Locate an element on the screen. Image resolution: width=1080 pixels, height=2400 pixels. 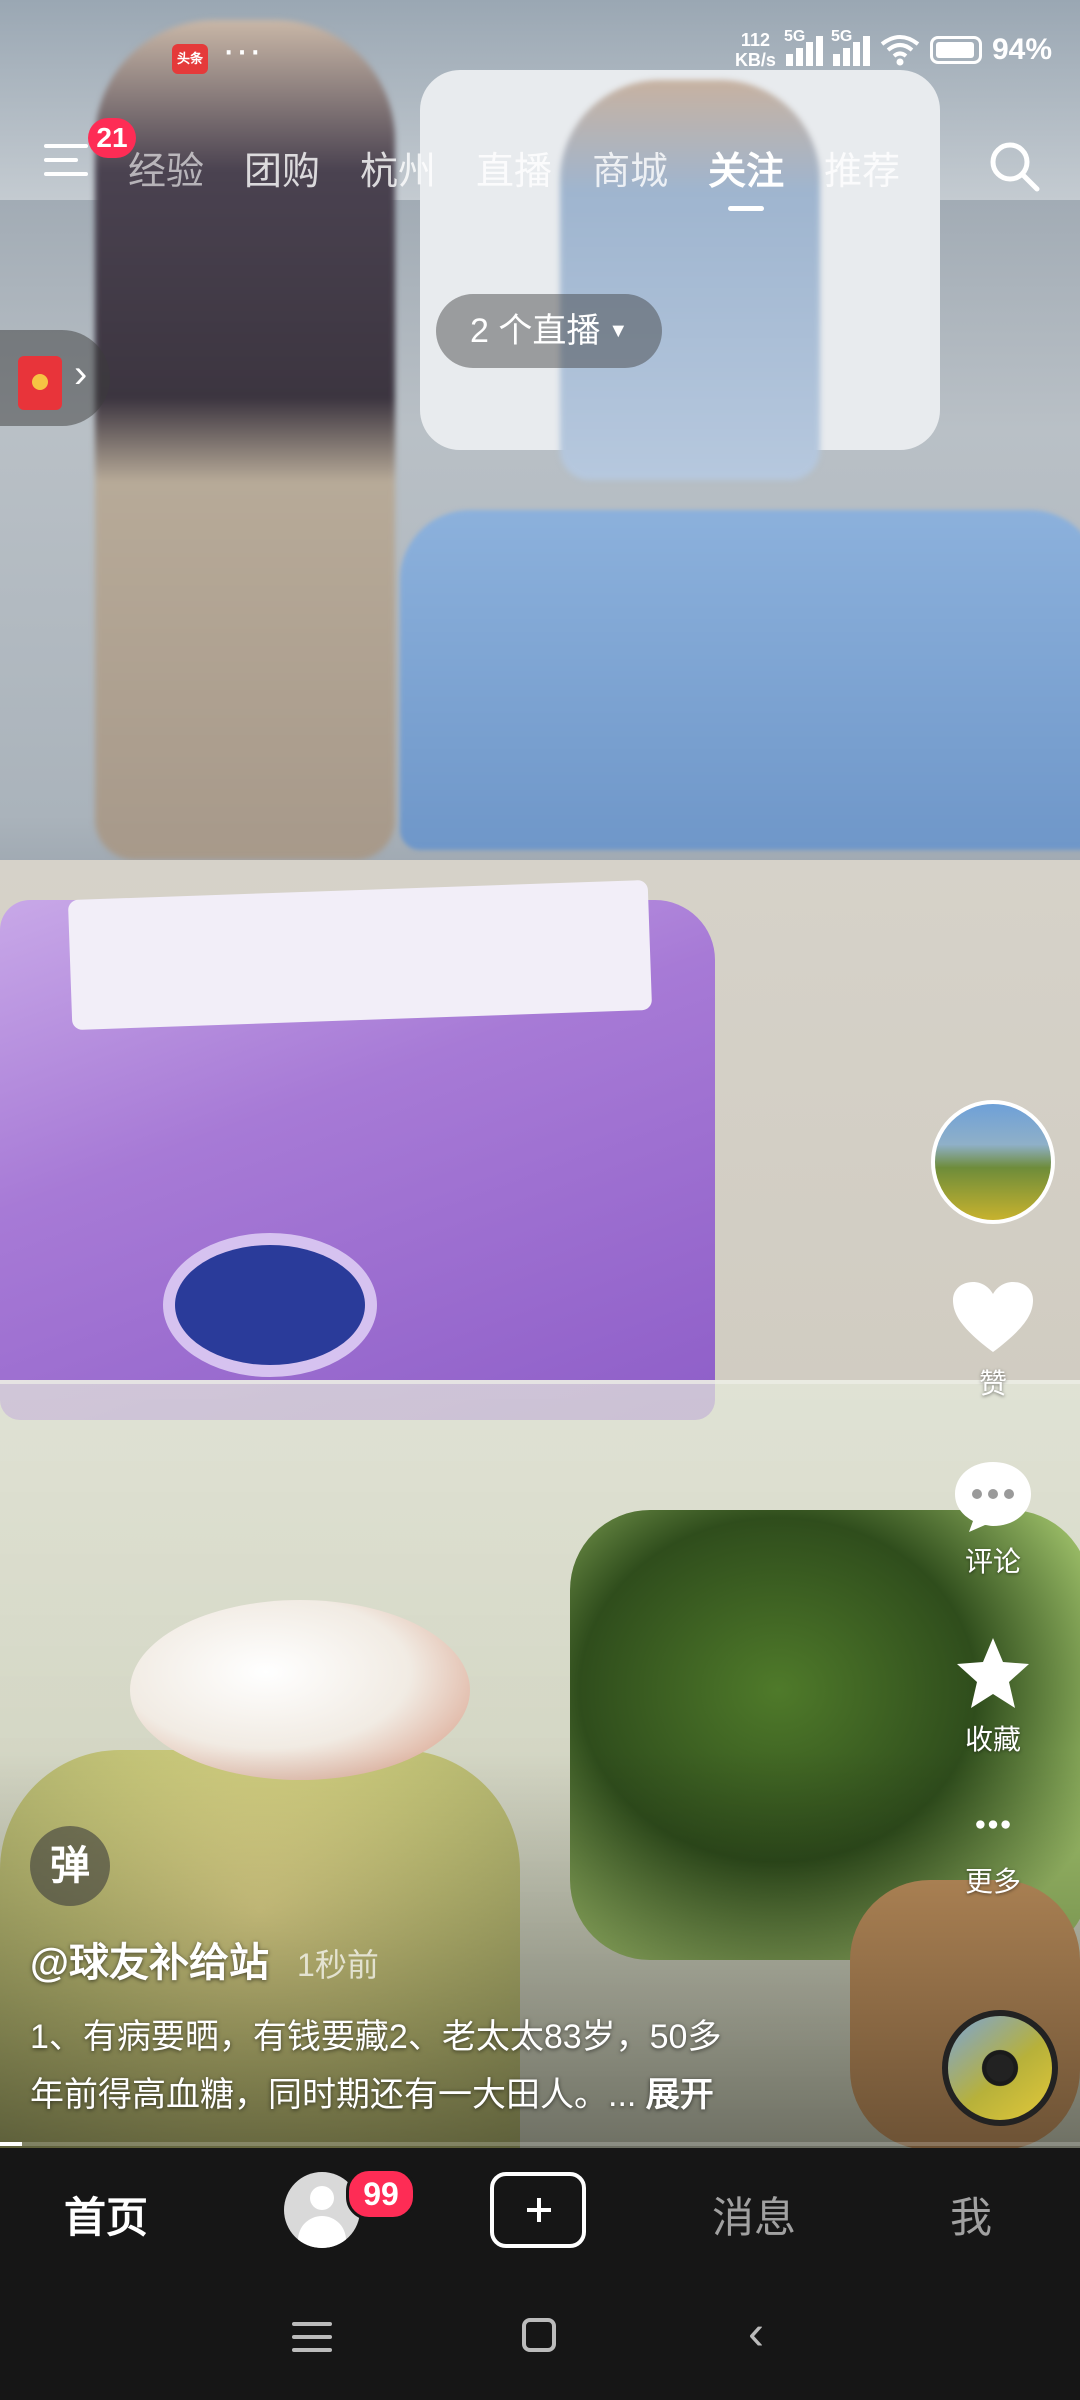
network-speed: 112 KB/s is located at coordinates (755, 50).